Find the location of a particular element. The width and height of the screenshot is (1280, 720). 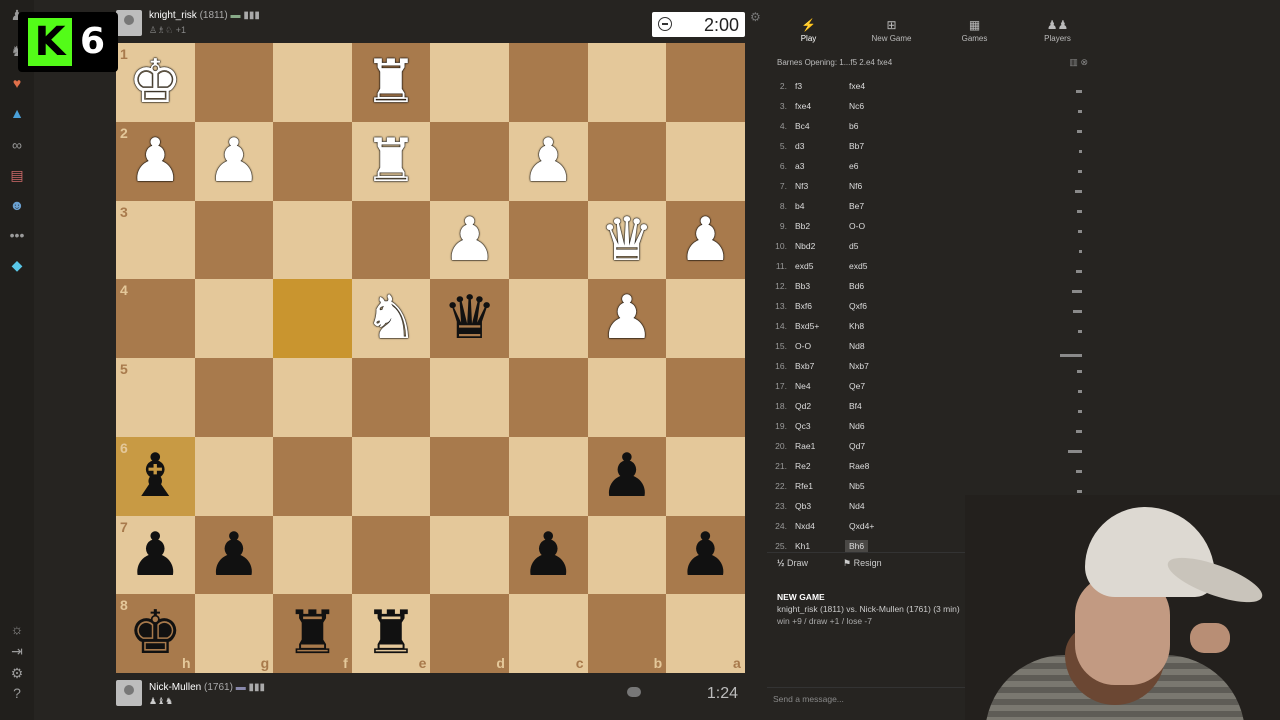

white-queen-piece: ♛ is located at coordinates (627, 240).